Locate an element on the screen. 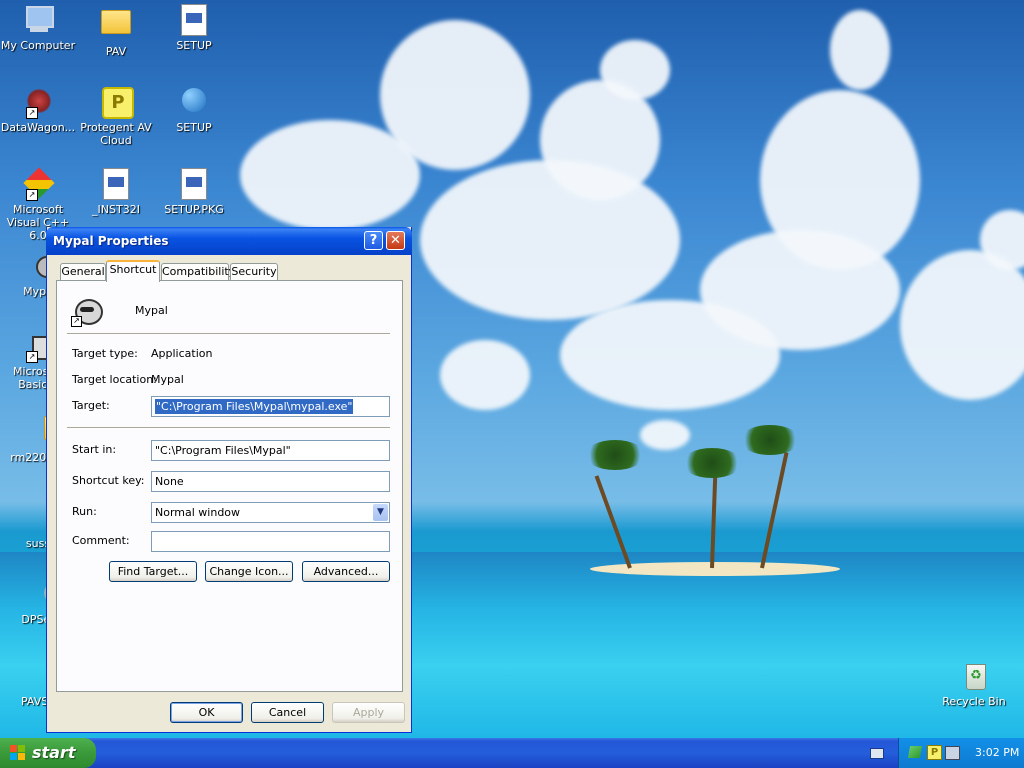 This screenshot has height=768, width=1024. desktop-icon-setup-2: SETUP is located at coordinates (194, 110).